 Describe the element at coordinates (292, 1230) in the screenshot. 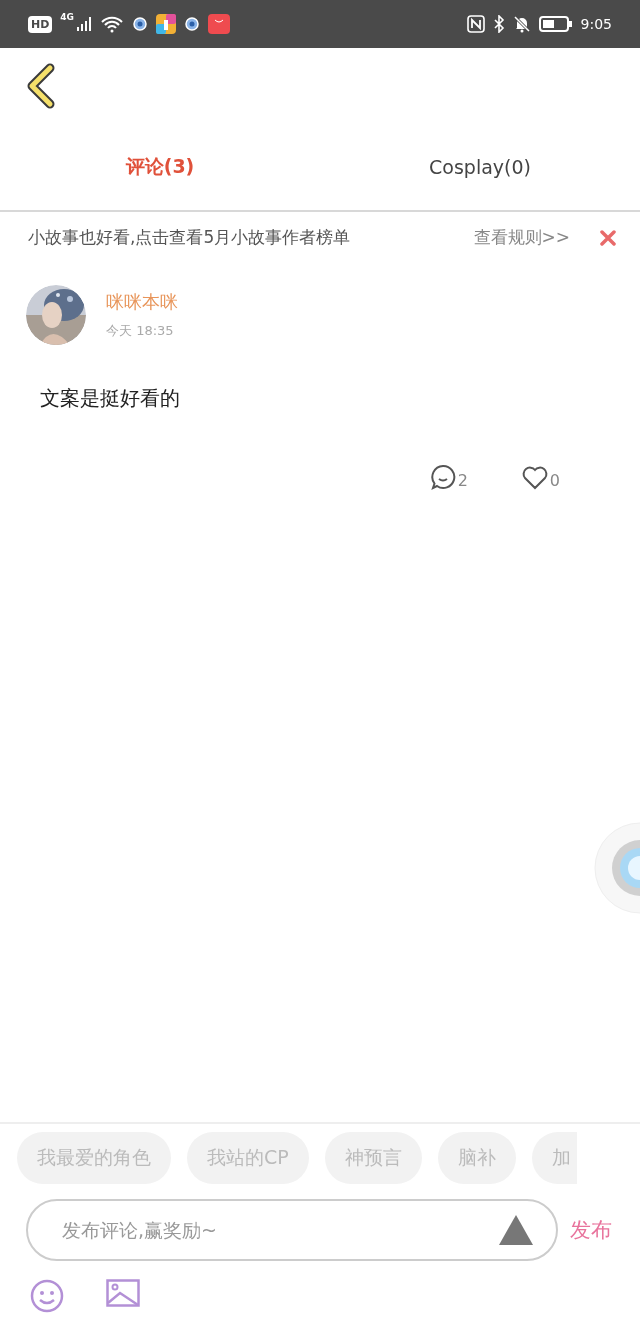

I see `comment-input-field: 发布评论,赢奖励~` at that location.